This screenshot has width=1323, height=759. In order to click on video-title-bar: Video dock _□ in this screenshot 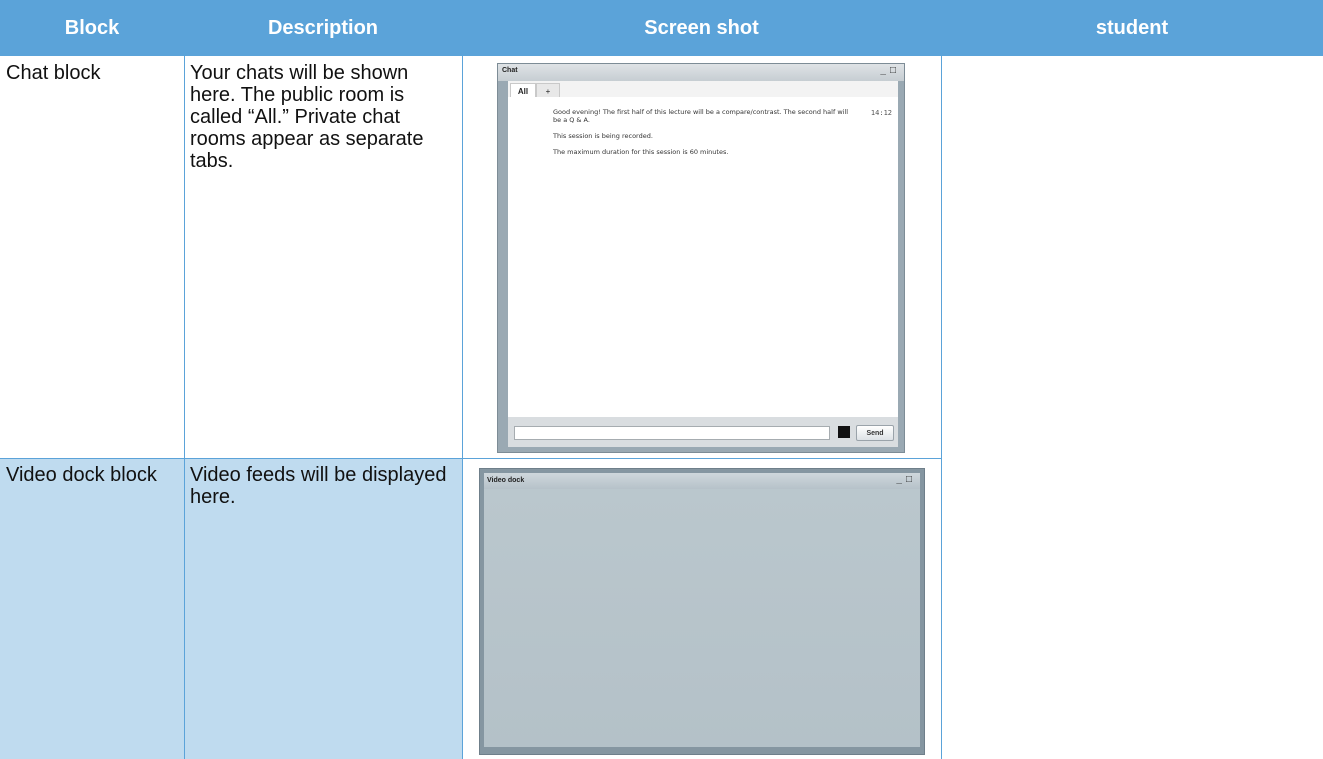, I will do `click(702, 481)`.